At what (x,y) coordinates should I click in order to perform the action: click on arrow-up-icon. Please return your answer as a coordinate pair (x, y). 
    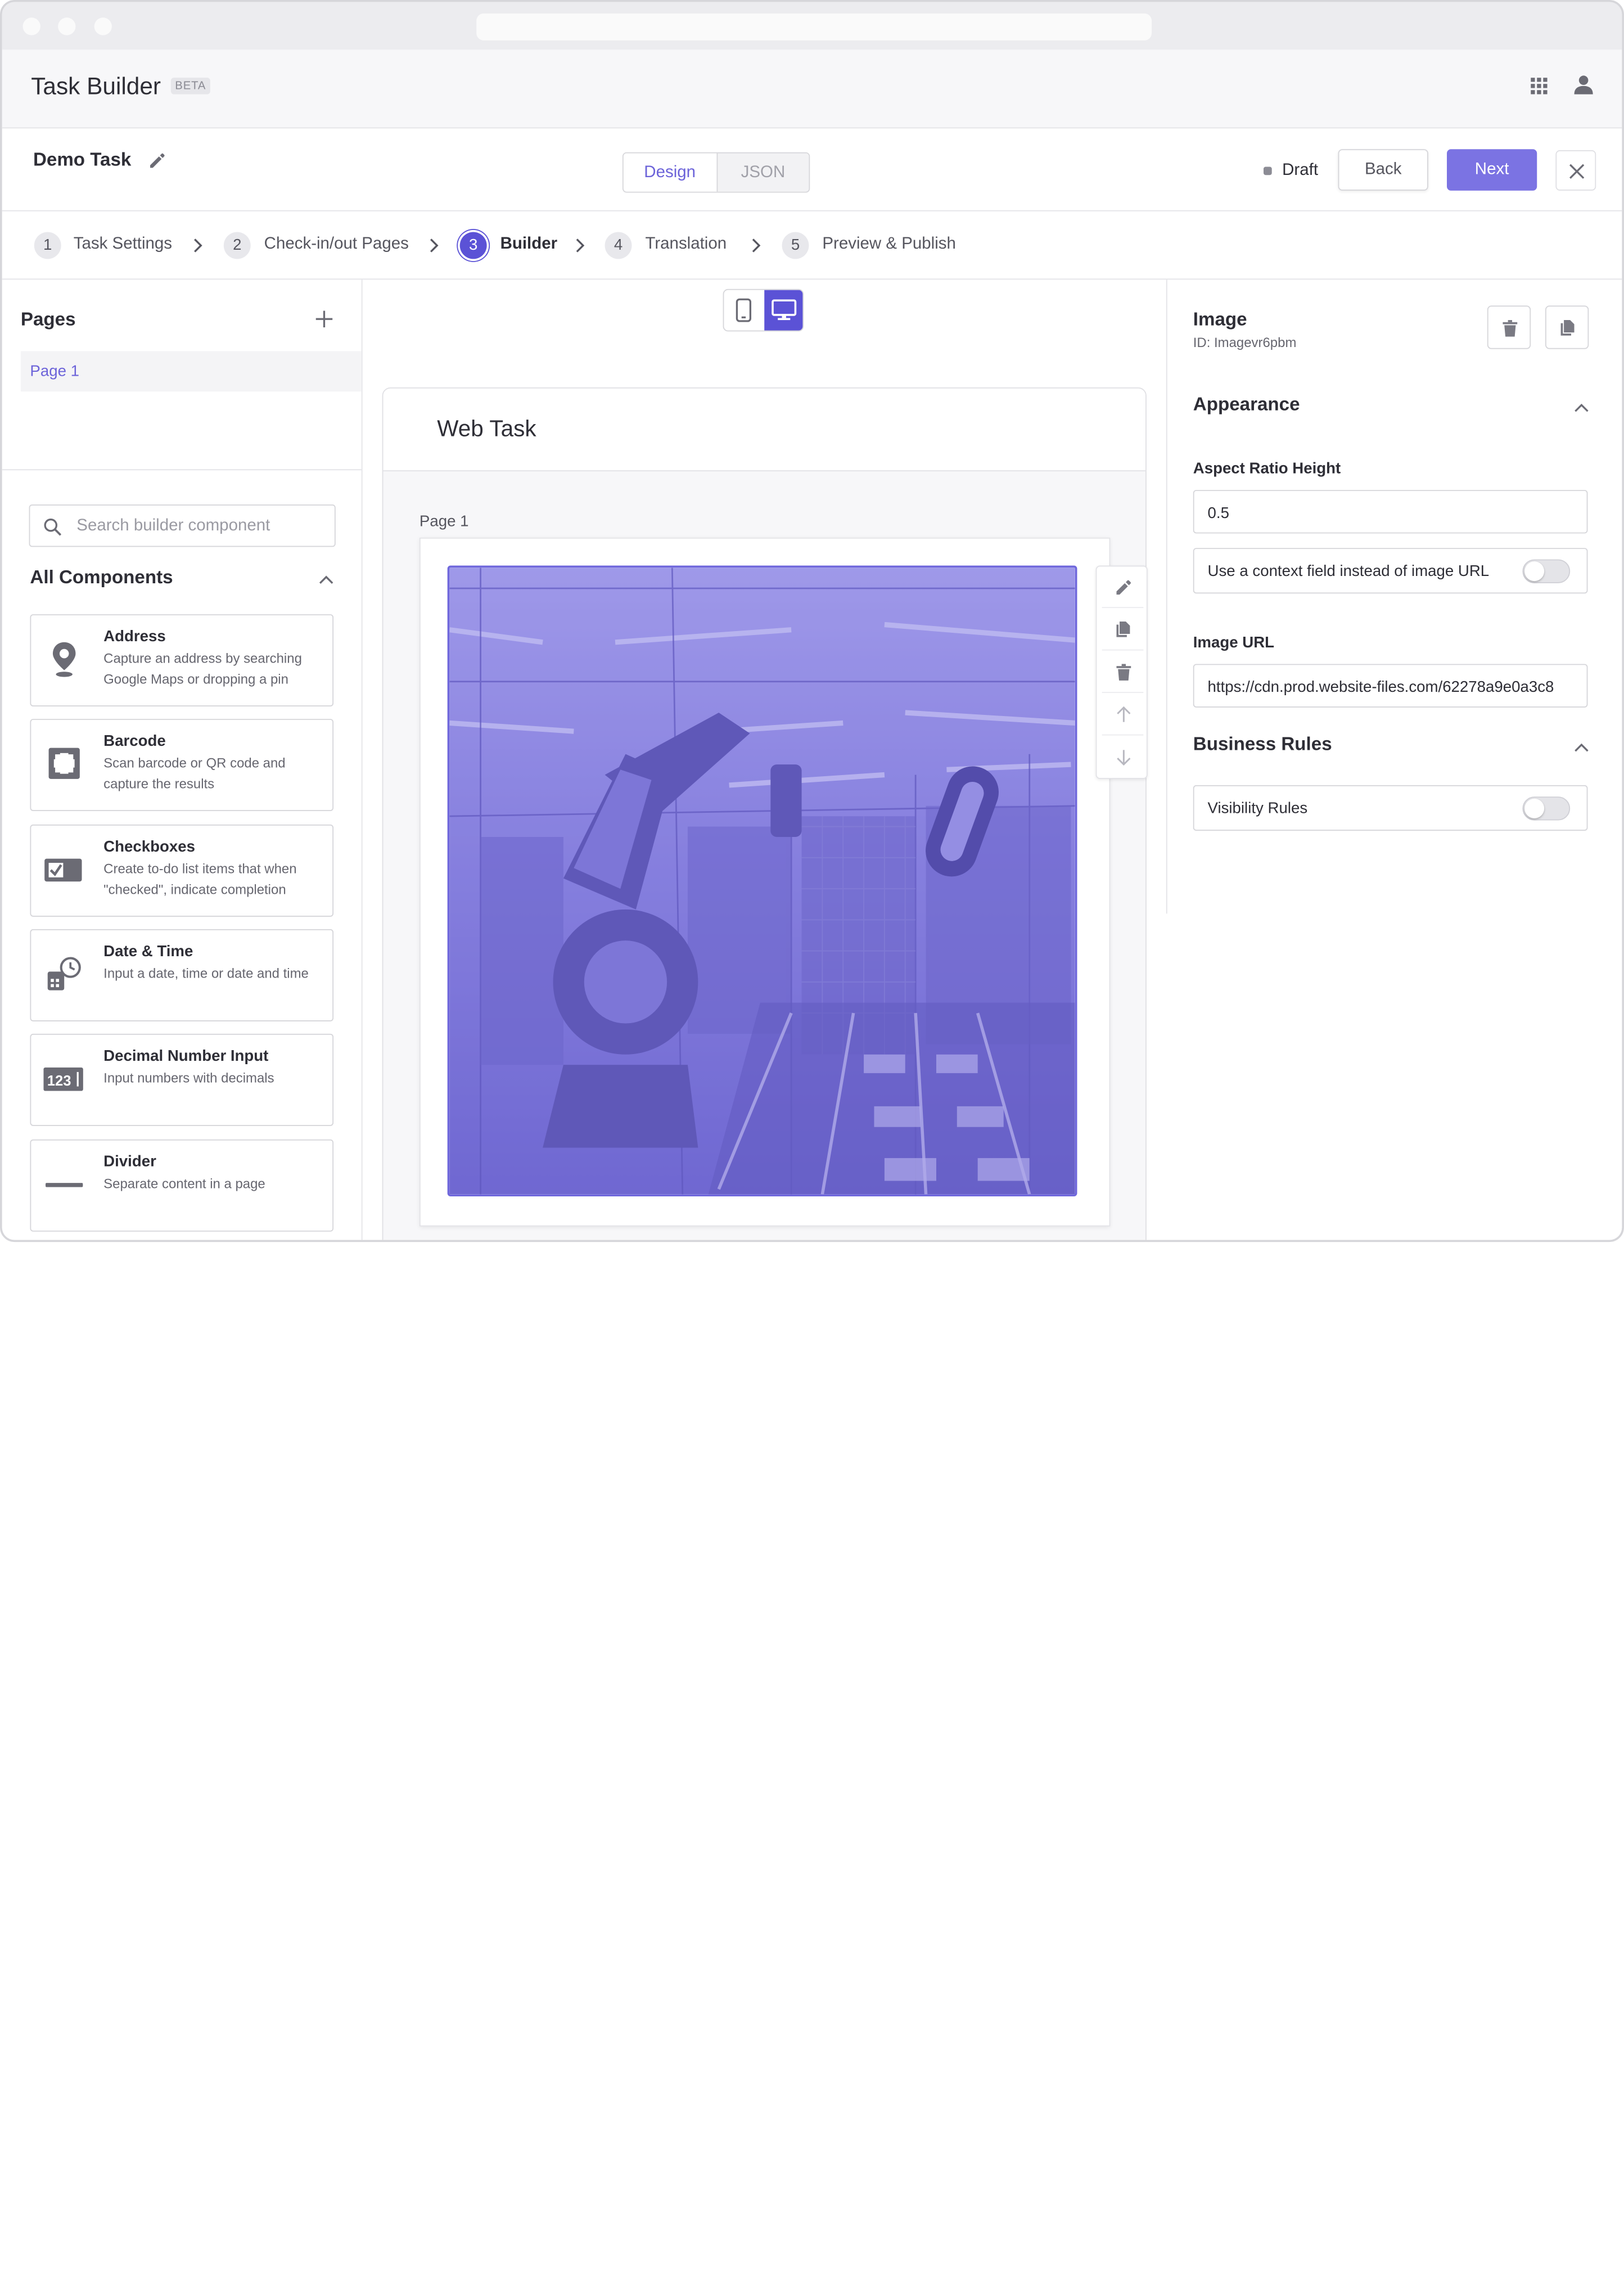
    Looking at the image, I should click on (1124, 714).